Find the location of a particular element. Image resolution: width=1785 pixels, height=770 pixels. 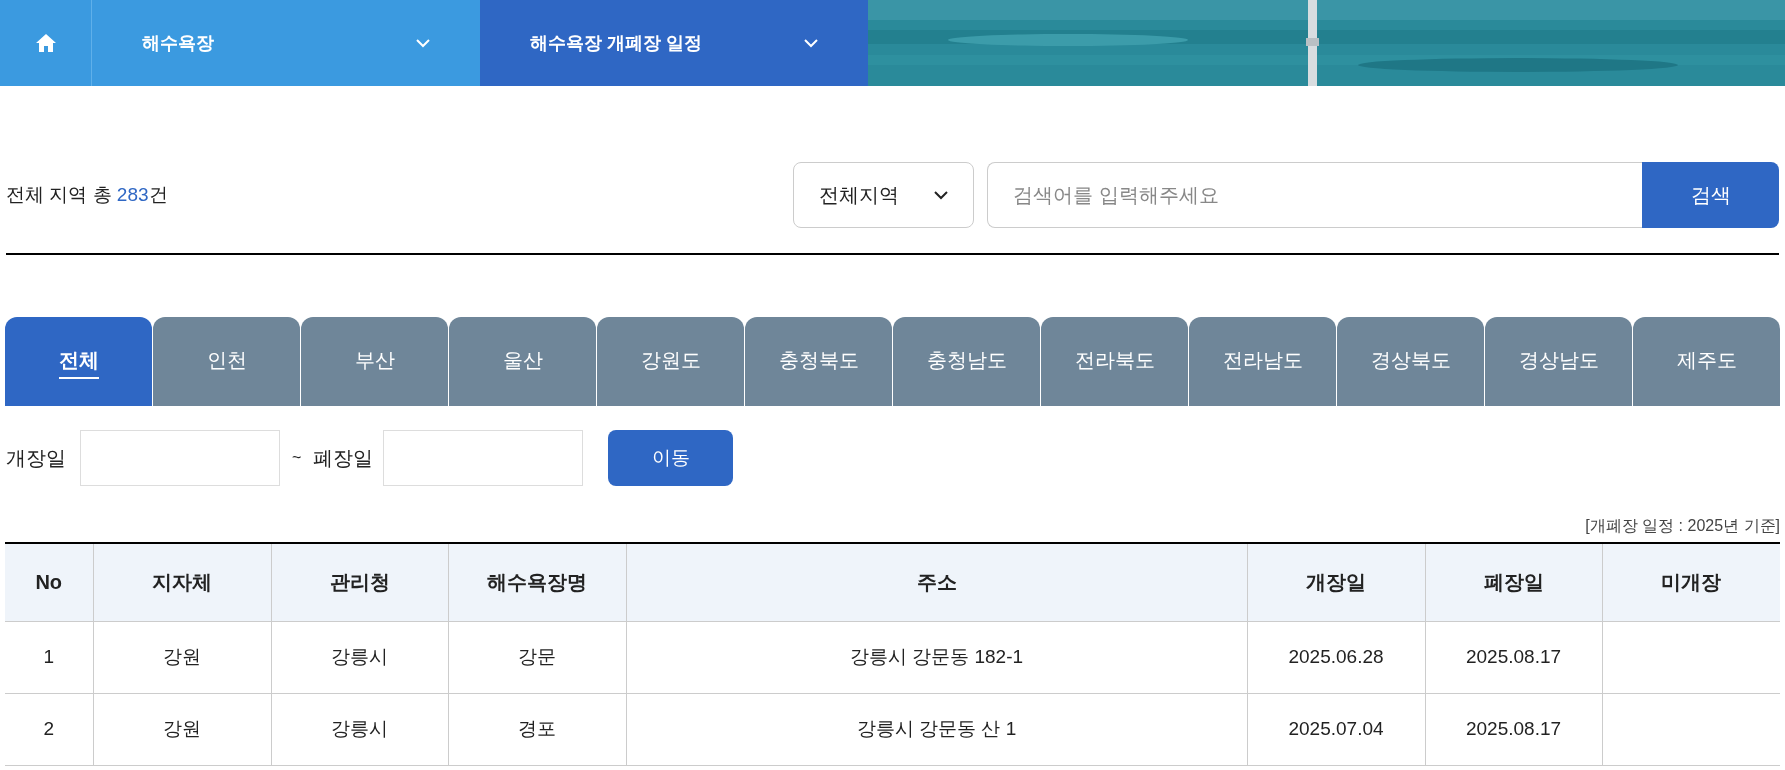

schedule-note: [개폐장 일정 : 2025년 기준] is located at coordinates (1682, 526).